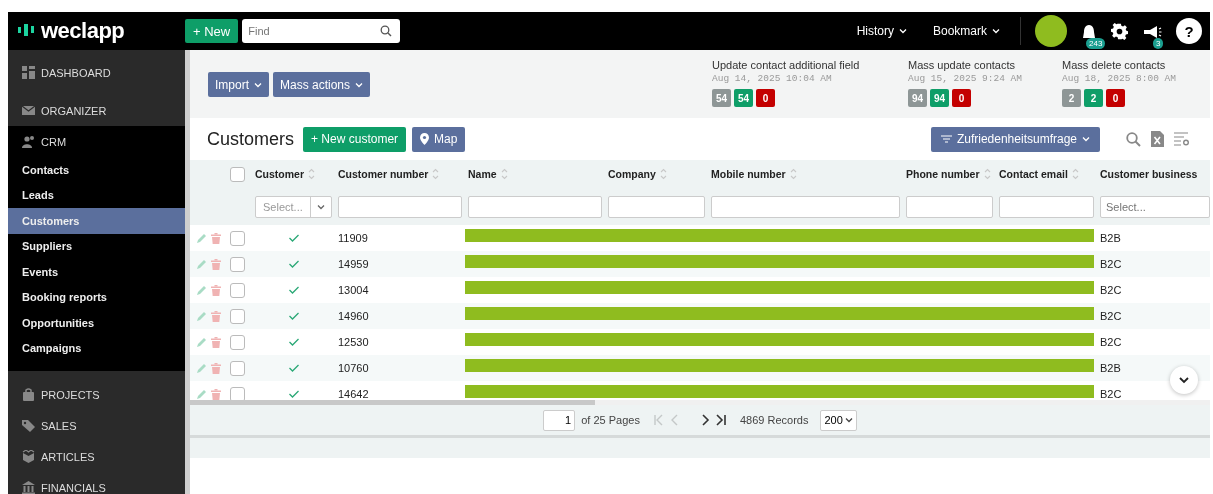 This screenshot has width=1213, height=494. Describe the element at coordinates (1075, 174) in the screenshot. I see `sort-icon` at that location.